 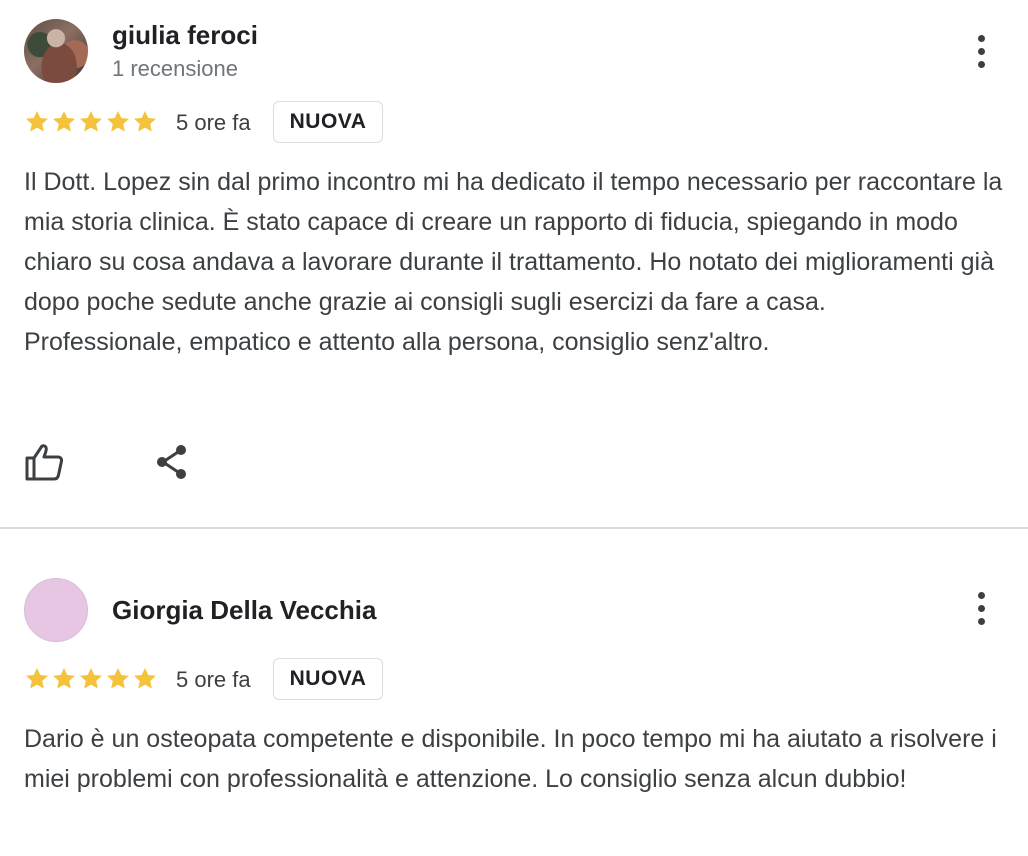 I want to click on thumb-up-icon, so click(x=44, y=462).